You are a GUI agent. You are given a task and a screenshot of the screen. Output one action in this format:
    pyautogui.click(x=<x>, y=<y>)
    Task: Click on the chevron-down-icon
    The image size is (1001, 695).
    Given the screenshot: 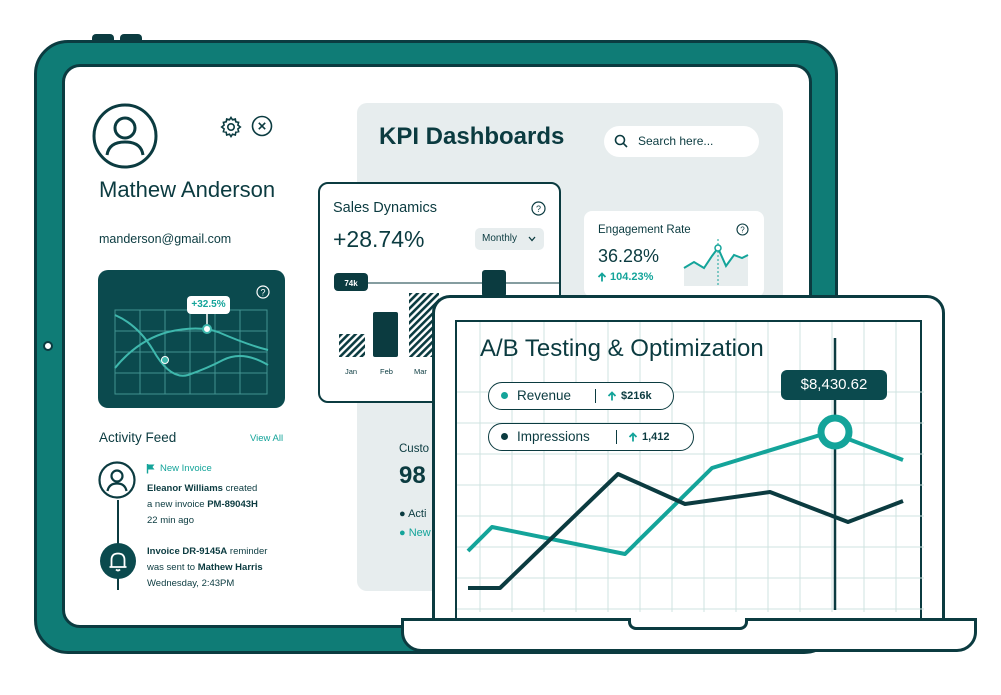 What is the action you would take?
    pyautogui.click(x=532, y=239)
    